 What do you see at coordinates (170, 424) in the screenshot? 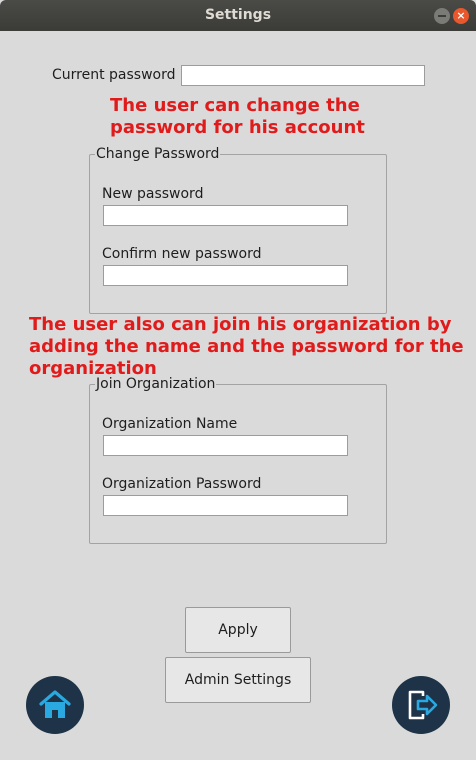
I see `organization-name-label: Organization Name` at bounding box center [170, 424].